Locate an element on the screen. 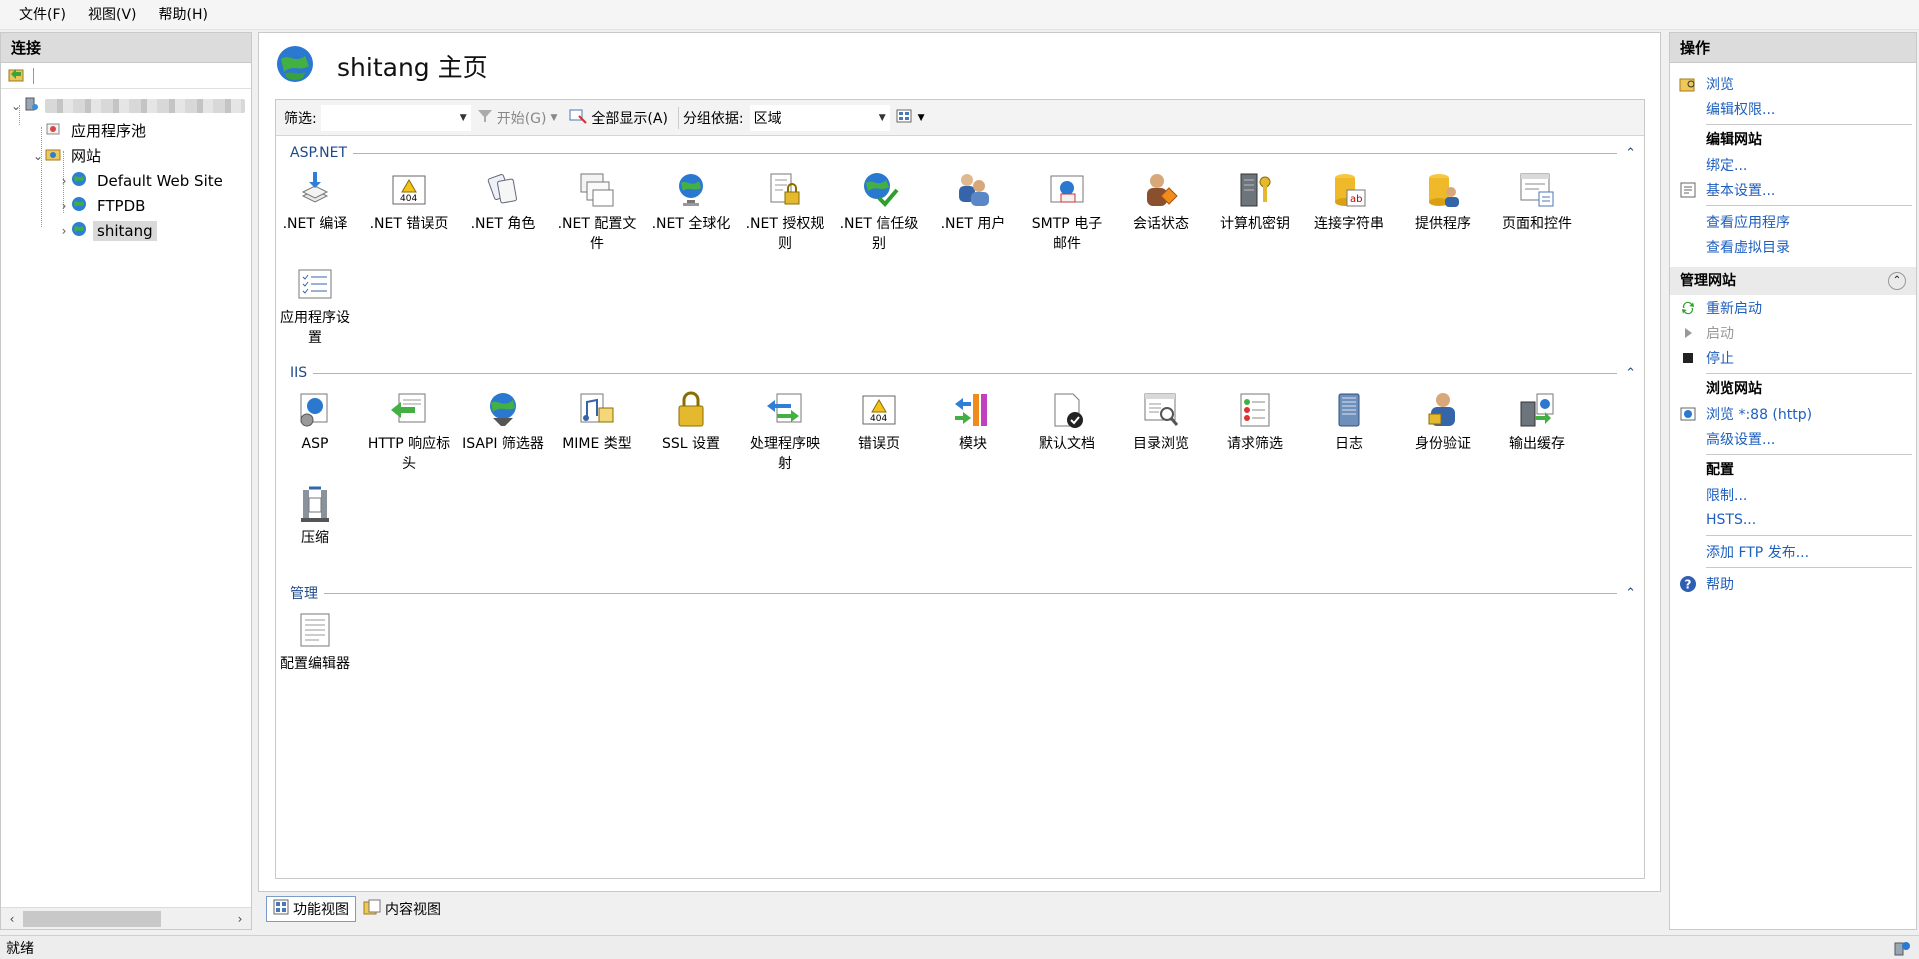 The height and width of the screenshot is (959, 1919). feature-net-authorization: .NET 授权规 则 is located at coordinates (785, 212).